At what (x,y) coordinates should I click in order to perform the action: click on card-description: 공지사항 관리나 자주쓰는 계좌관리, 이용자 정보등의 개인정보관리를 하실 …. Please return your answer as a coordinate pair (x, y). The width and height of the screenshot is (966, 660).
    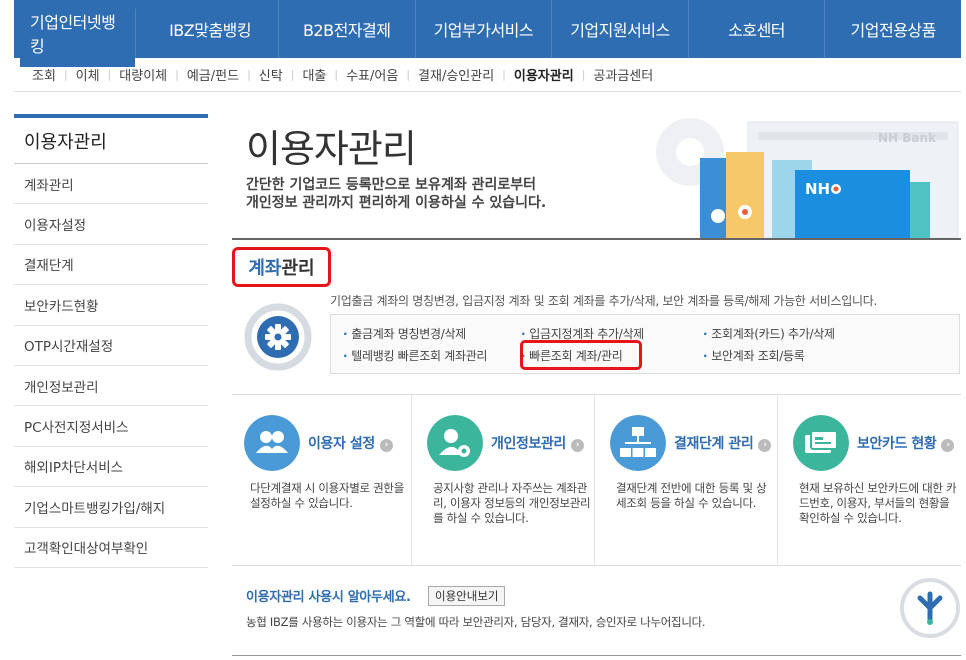
    Looking at the image, I should click on (512, 503).